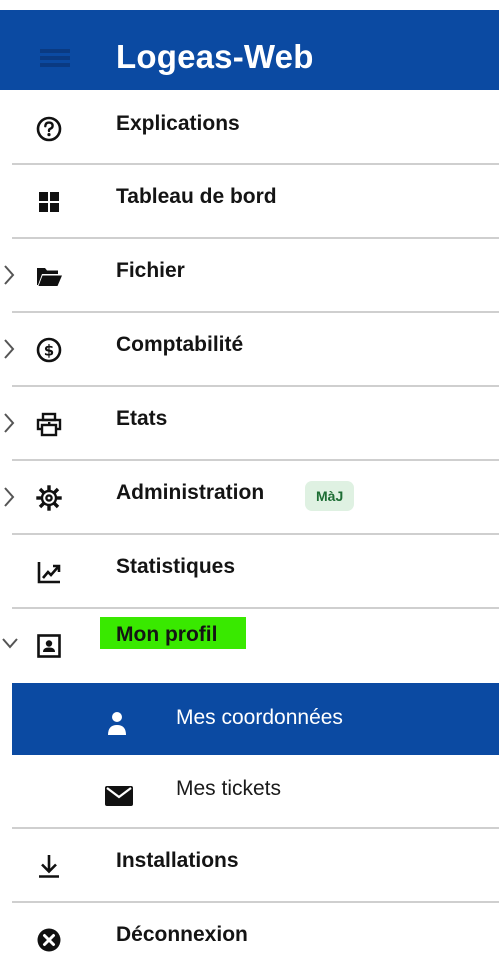 This screenshot has width=499, height=958. I want to click on menu-item-administration: Administration MàJ, so click(249, 497).